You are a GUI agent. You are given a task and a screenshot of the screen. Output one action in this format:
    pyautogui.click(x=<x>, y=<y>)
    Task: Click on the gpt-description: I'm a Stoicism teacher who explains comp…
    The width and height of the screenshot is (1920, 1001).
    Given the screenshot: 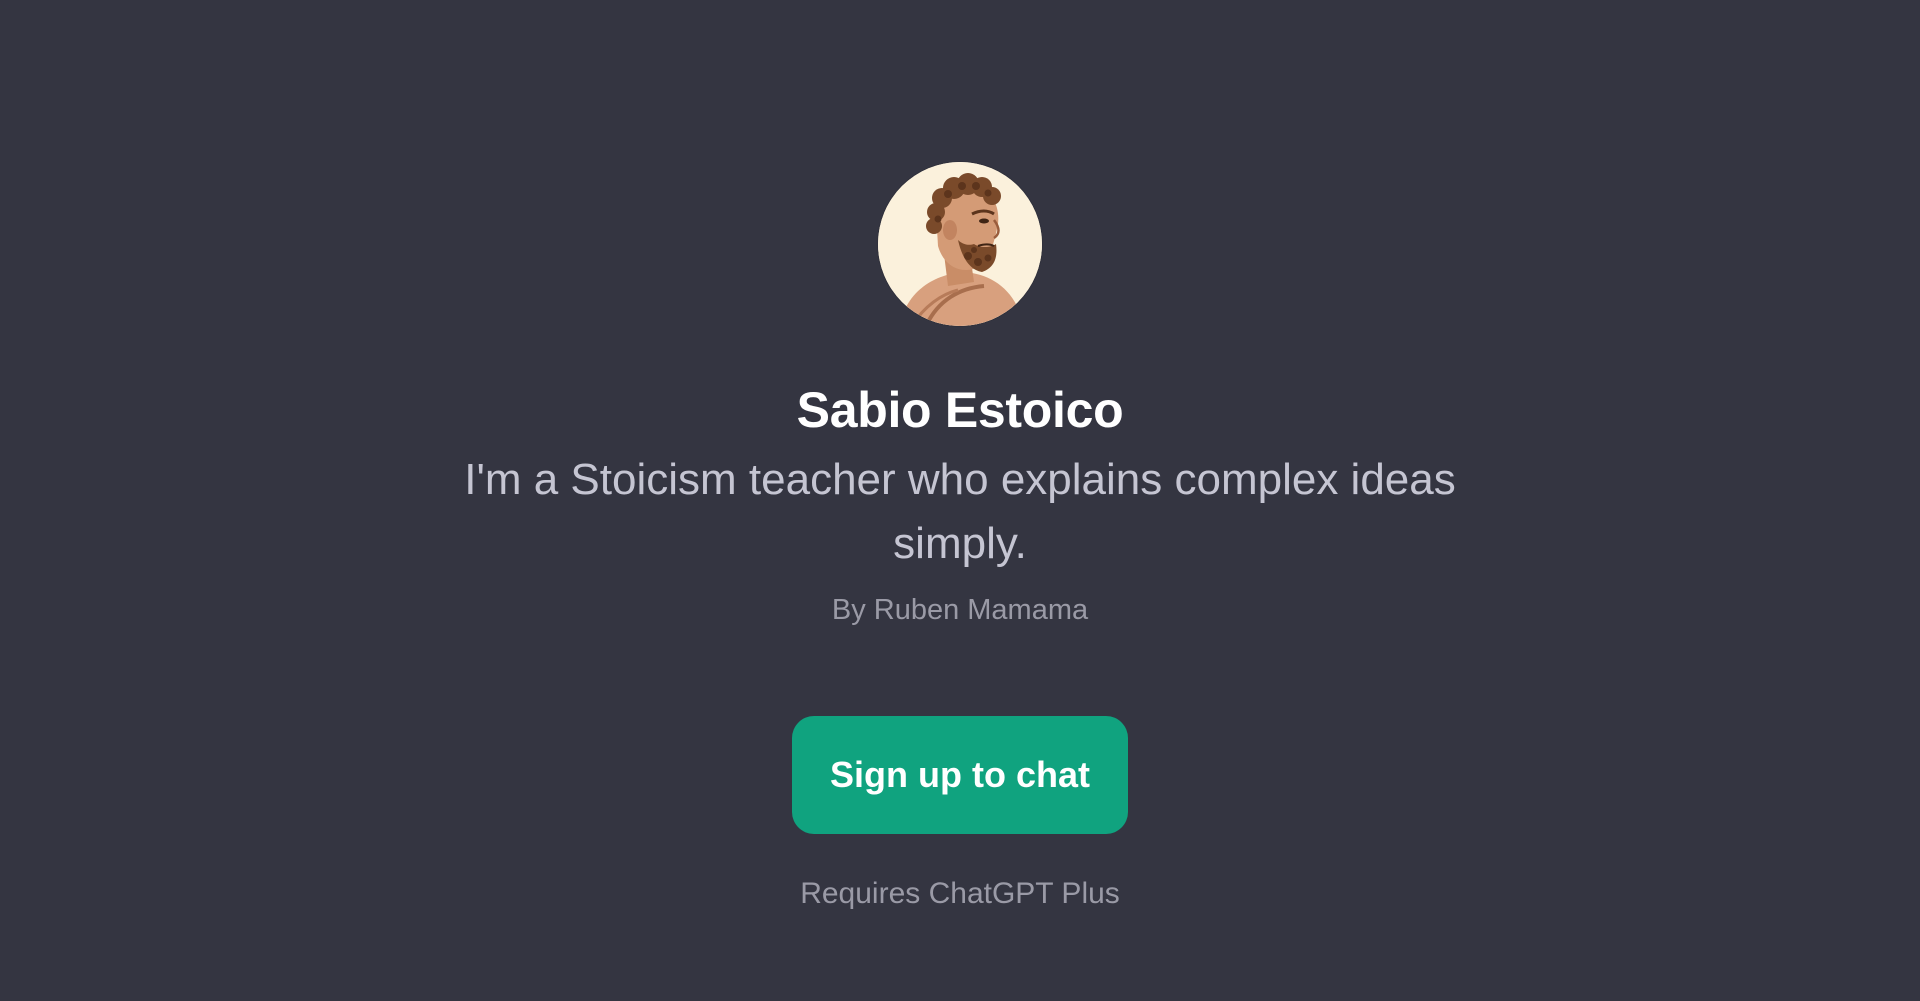 What is the action you would take?
    pyautogui.click(x=960, y=511)
    